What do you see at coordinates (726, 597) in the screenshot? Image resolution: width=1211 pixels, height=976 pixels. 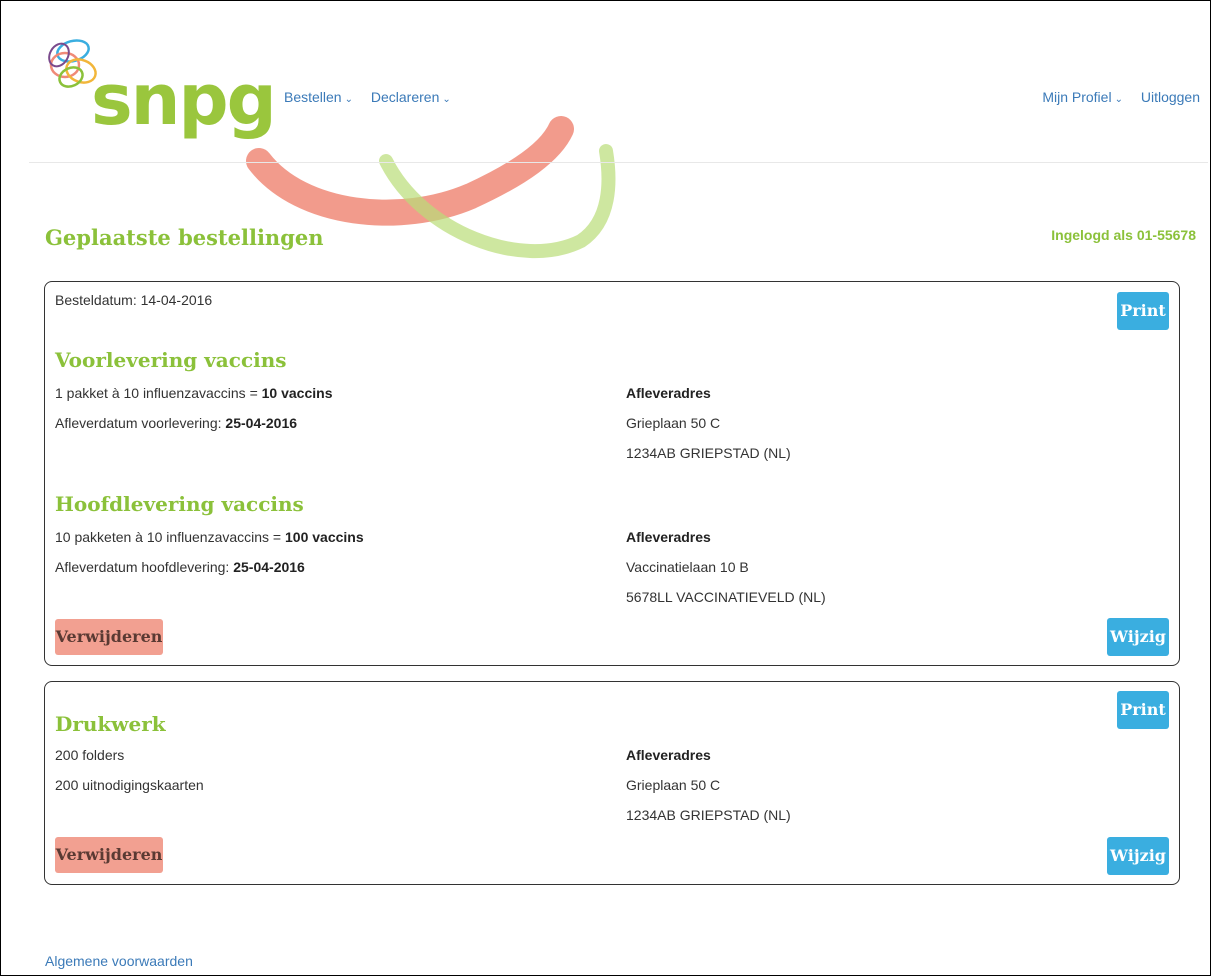 I see `address-line-2: 5678LL VACCINATIEVELD (NL)` at bounding box center [726, 597].